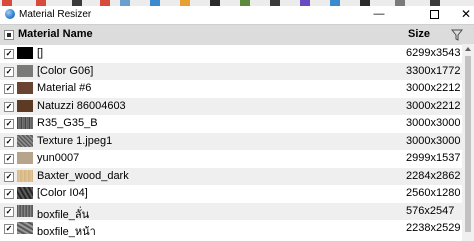  Describe the element at coordinates (457, 35) in the screenshot. I see `filter-icon` at that location.